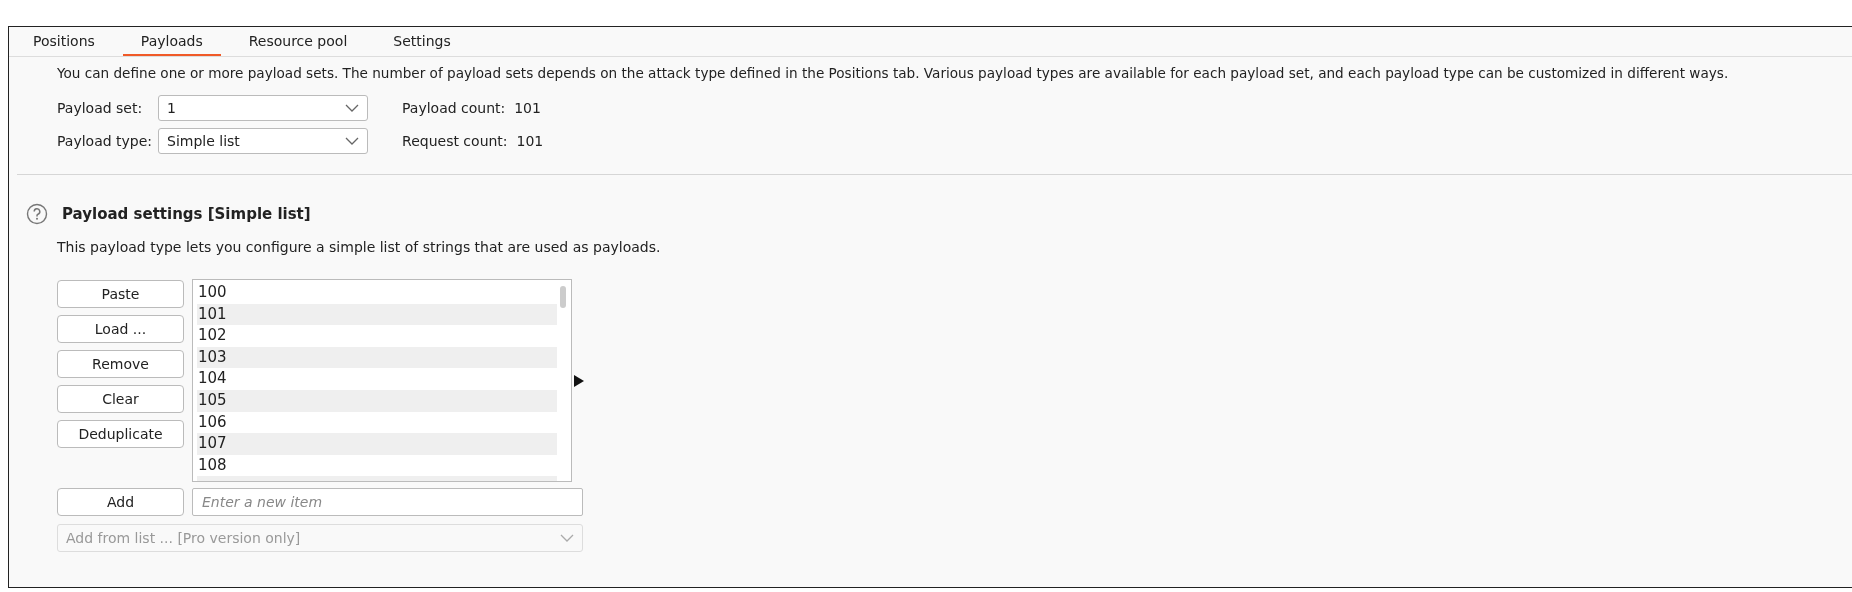 The width and height of the screenshot is (1852, 592). Describe the element at coordinates (473, 141) in the screenshot. I see `request-count: Request count: 101` at that location.